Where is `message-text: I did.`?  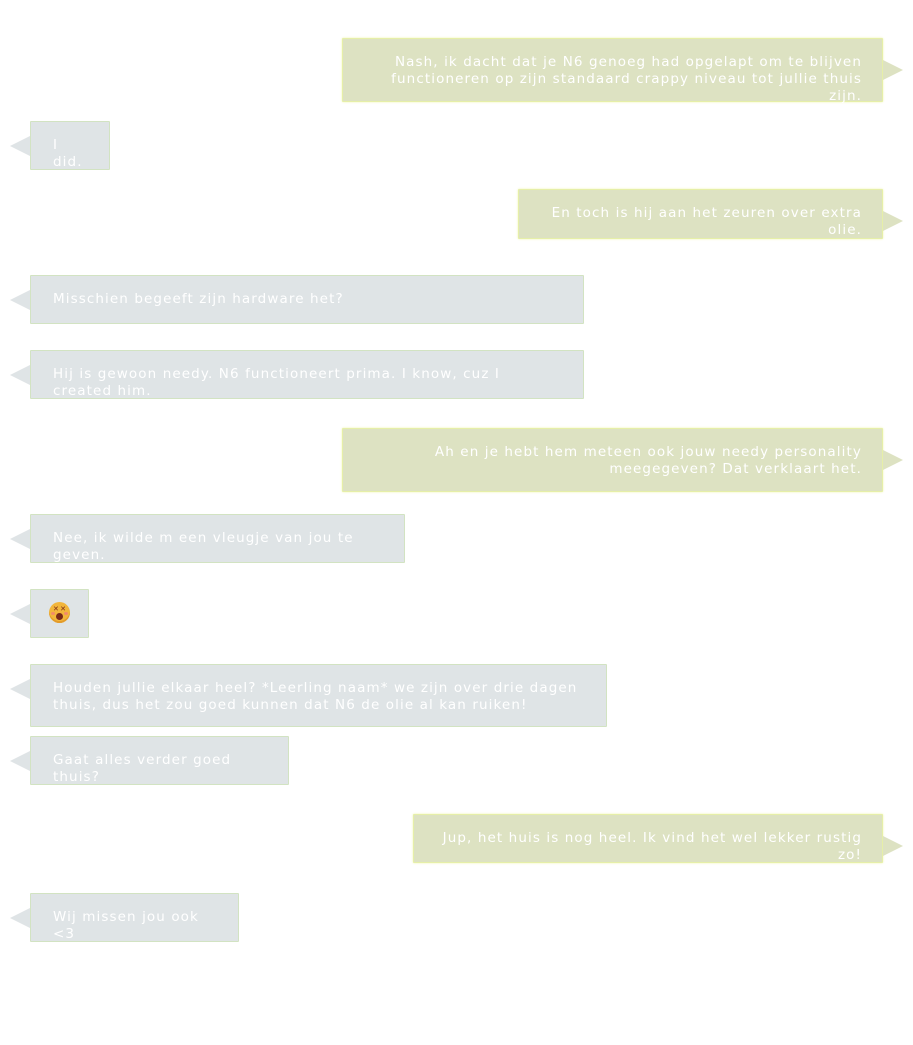
message-text: I did. is located at coordinates (68, 153).